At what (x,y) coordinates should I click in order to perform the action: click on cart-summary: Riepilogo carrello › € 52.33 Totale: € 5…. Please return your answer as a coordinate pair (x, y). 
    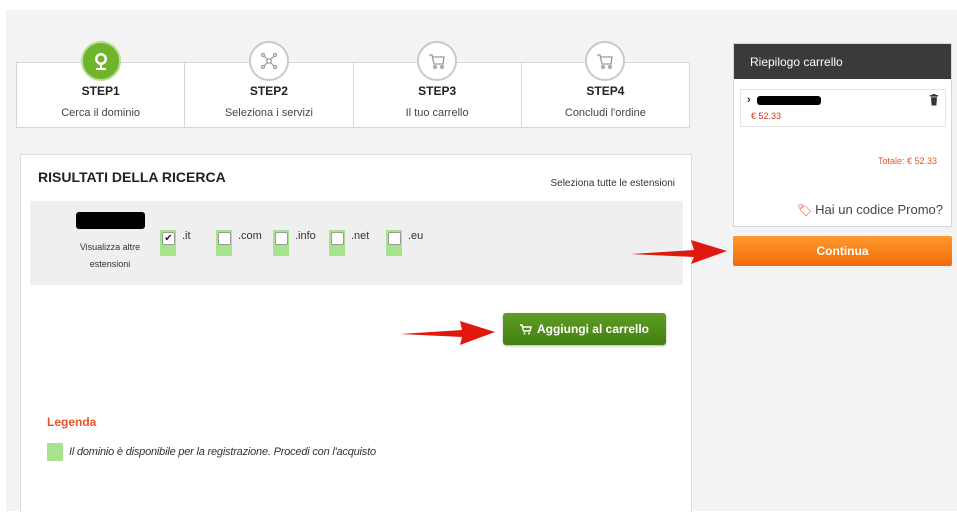
    Looking at the image, I should click on (842, 135).